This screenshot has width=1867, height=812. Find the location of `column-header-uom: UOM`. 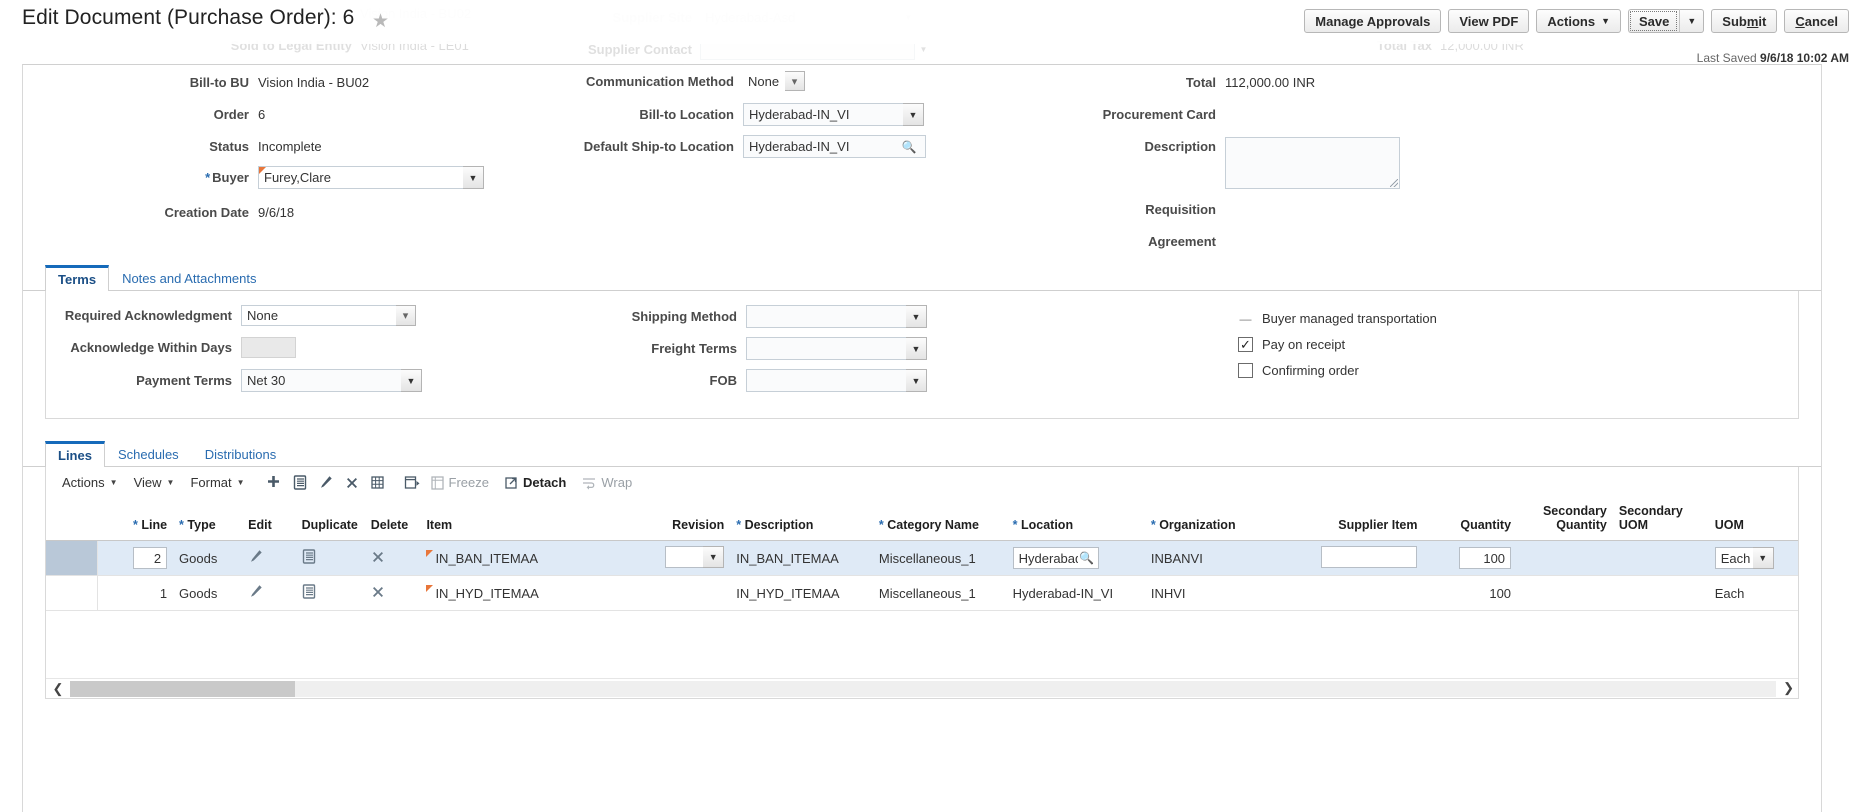

column-header-uom: UOM is located at coordinates (1753, 519).